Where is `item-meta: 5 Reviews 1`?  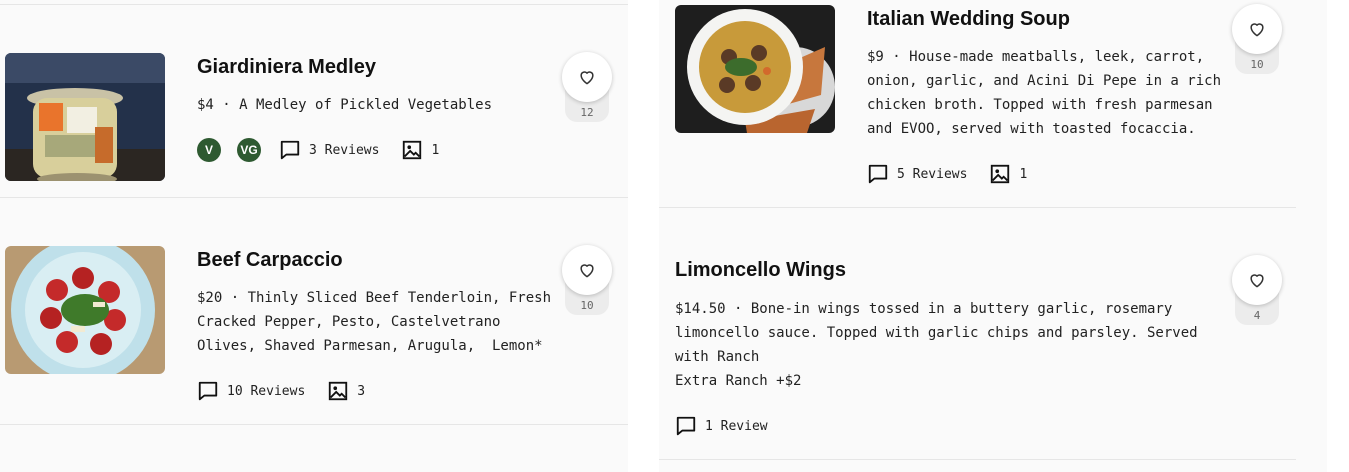
item-meta: 5 Reviews 1 is located at coordinates (958, 174).